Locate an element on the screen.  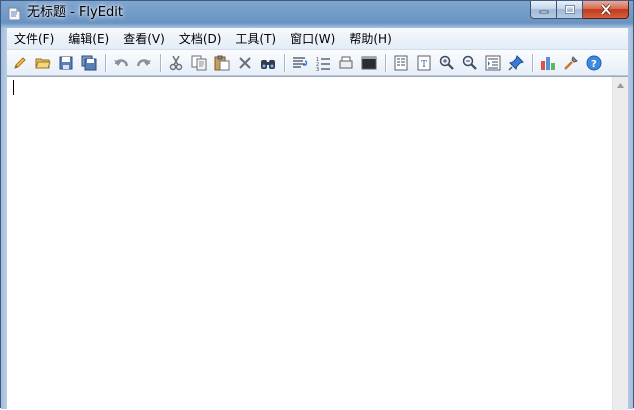
statistics-button is located at coordinates (548, 63).